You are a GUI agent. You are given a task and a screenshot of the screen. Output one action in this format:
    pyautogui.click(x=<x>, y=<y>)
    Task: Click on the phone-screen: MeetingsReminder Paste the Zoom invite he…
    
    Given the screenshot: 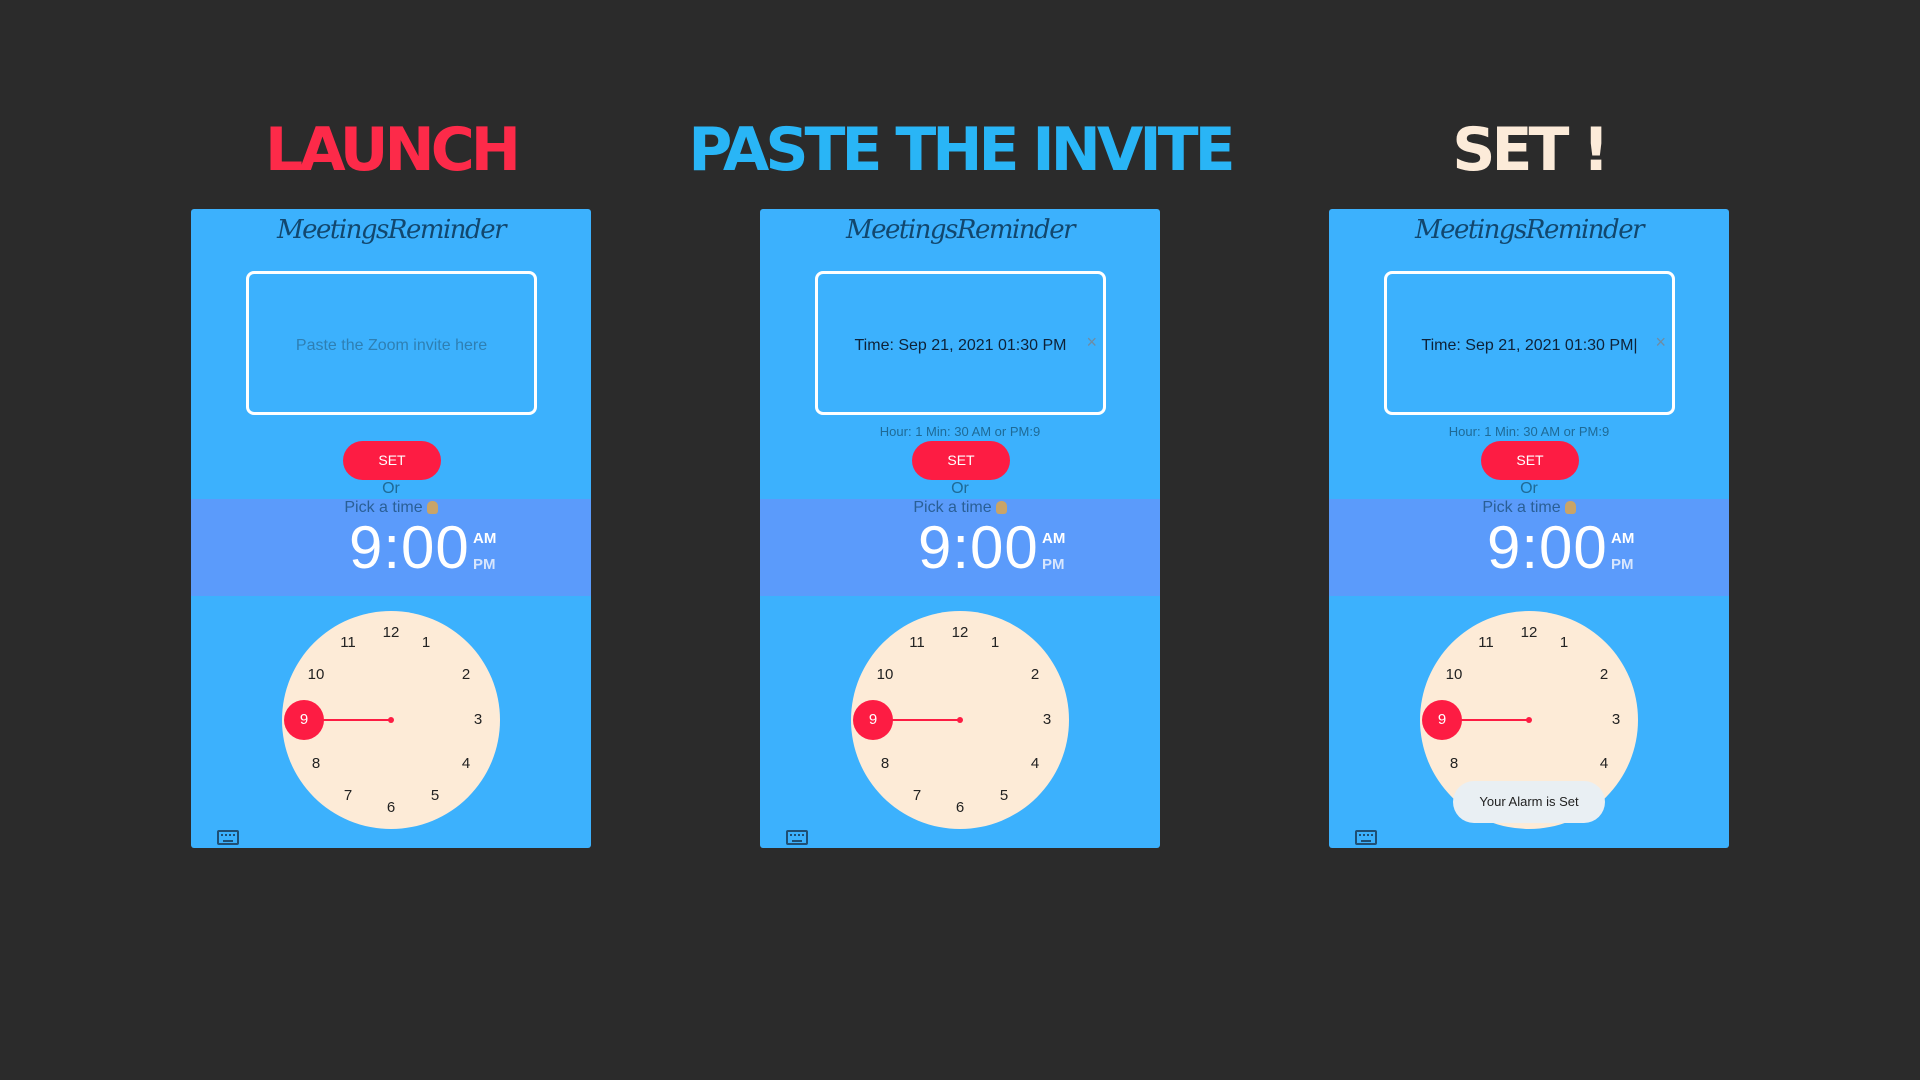 What is the action you would take?
    pyautogui.click(x=391, y=528)
    